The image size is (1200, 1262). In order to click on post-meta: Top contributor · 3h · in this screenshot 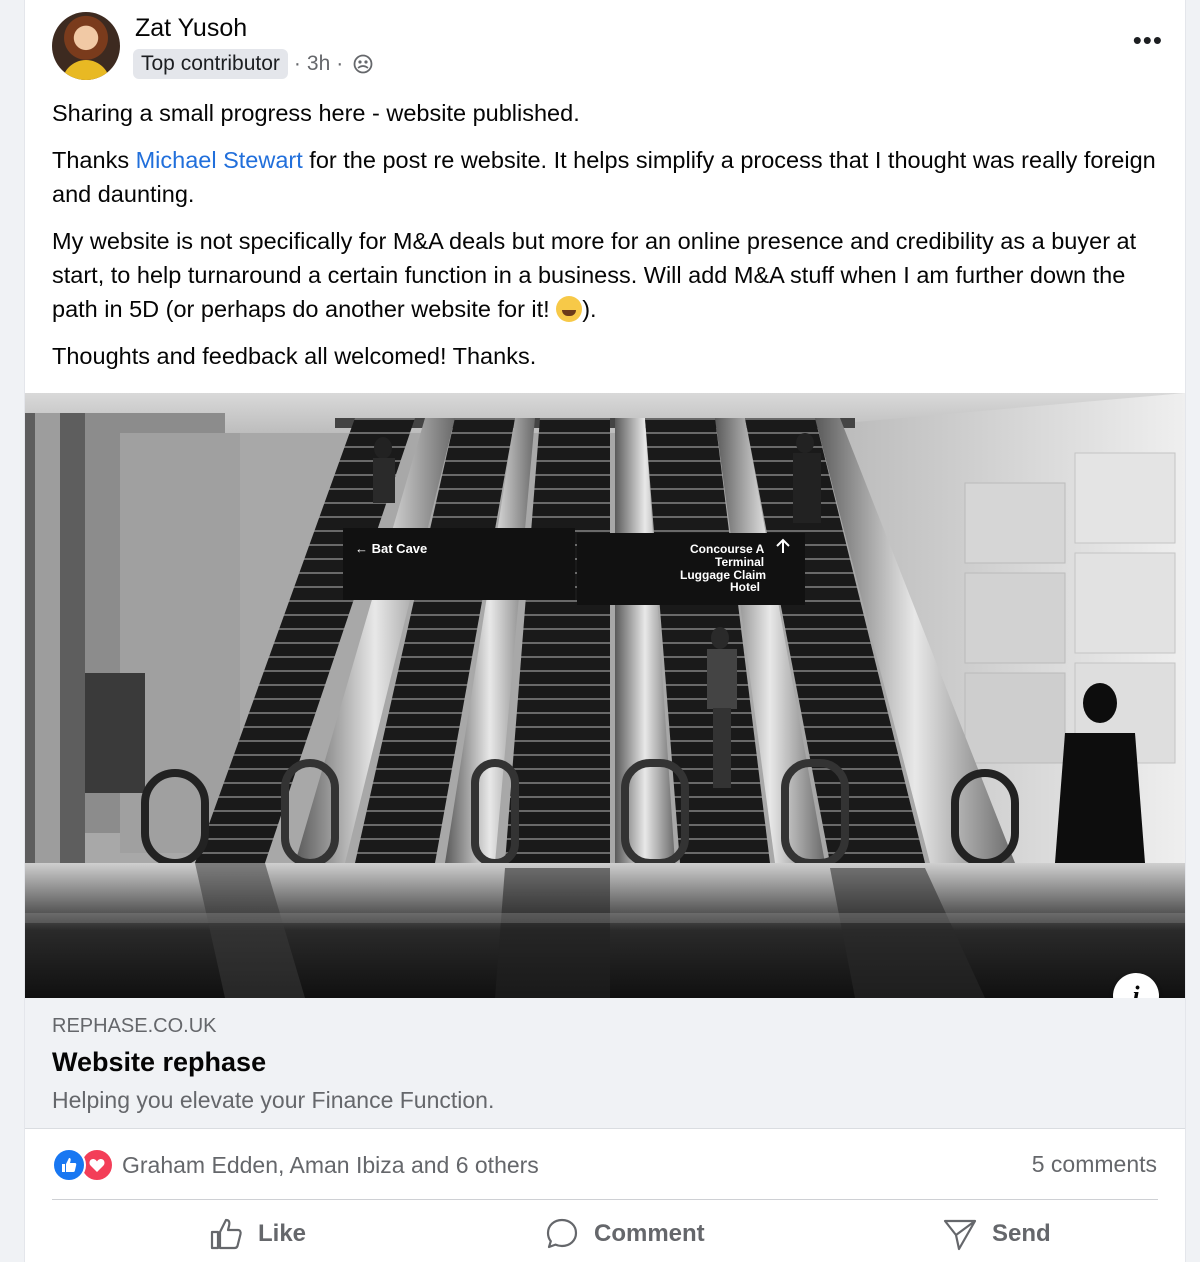, I will do `click(253, 64)`.